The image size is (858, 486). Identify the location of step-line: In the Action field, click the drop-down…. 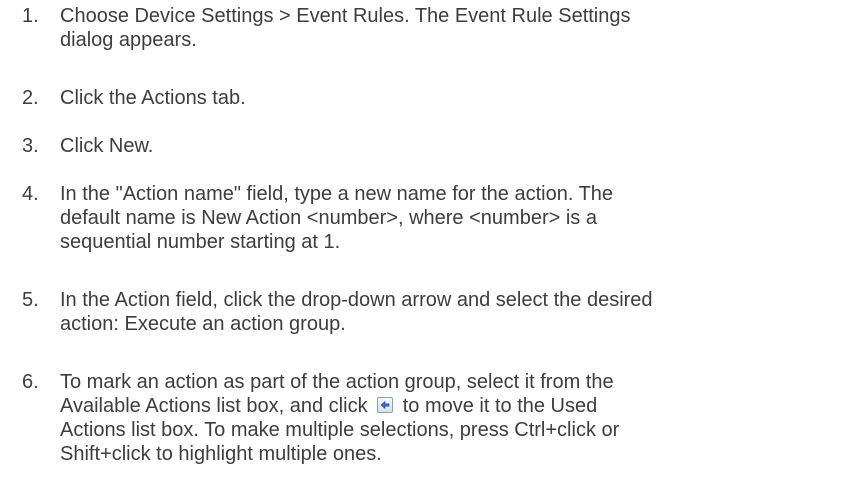
(356, 300).